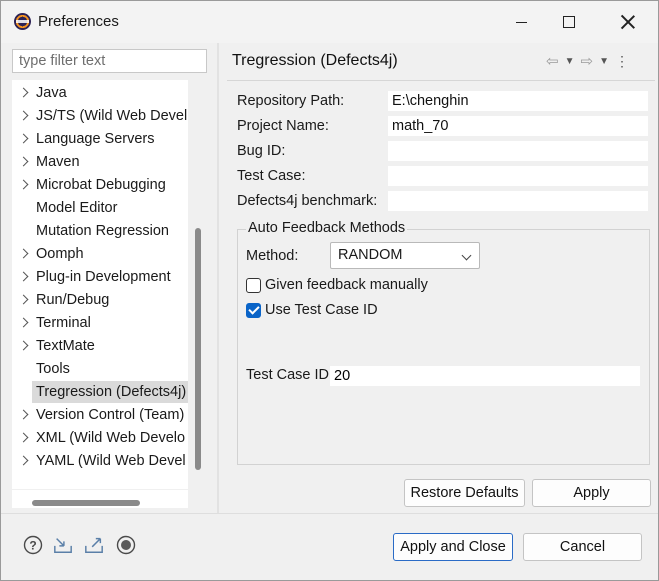  Describe the element at coordinates (329, 22) in the screenshot. I see `title-bar: Preferences` at that location.